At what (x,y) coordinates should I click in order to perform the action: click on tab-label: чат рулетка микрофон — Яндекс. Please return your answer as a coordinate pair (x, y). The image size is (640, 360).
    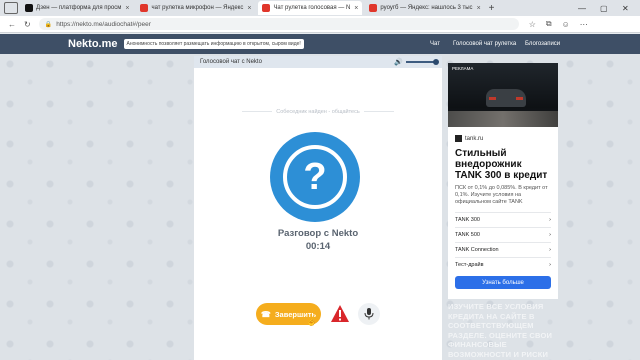
    Looking at the image, I should click on (197, 8).